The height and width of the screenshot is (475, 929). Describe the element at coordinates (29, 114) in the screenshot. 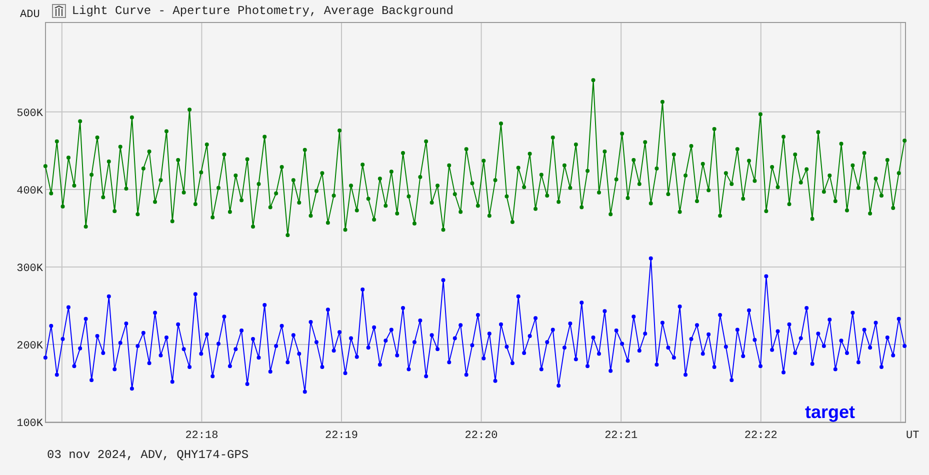

I see `y-tick-label: 500K` at that location.